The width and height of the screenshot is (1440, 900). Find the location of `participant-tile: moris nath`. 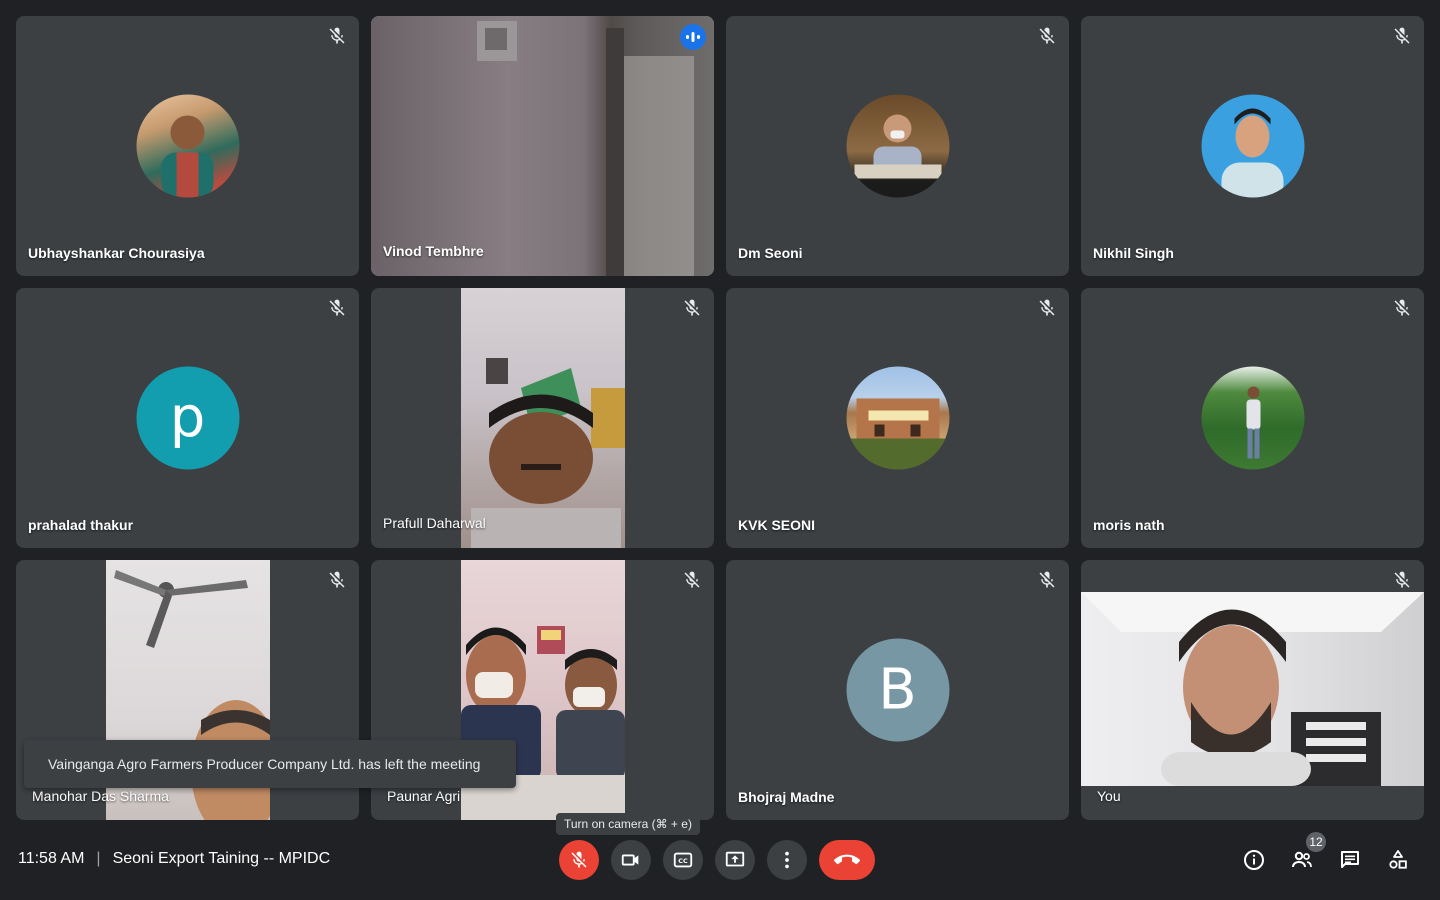

participant-tile: moris nath is located at coordinates (1252, 418).